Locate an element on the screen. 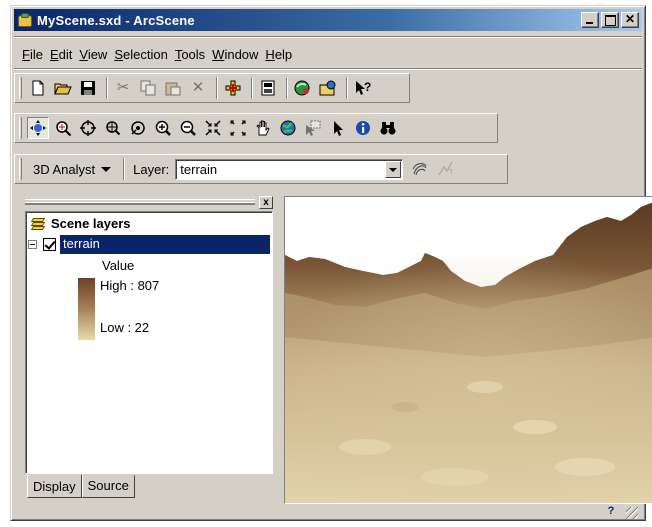 This screenshot has width=652, height=527. toc-header: x is located at coordinates (149, 203).